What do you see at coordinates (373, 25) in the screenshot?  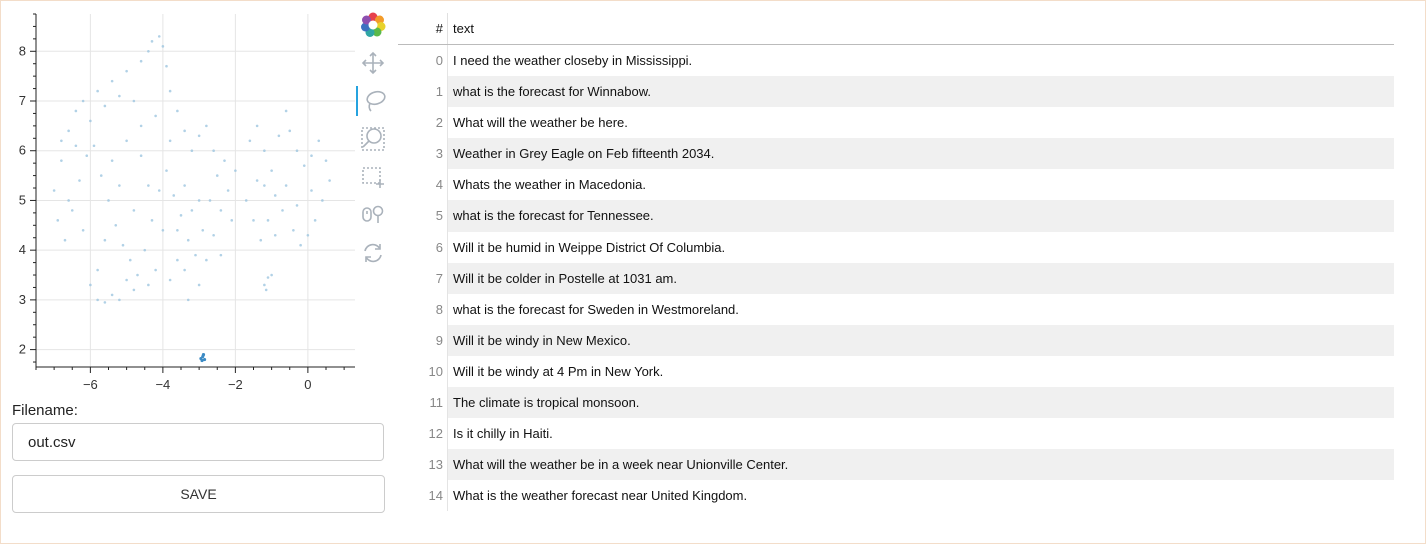 I see `bokeh-logo-icon` at bounding box center [373, 25].